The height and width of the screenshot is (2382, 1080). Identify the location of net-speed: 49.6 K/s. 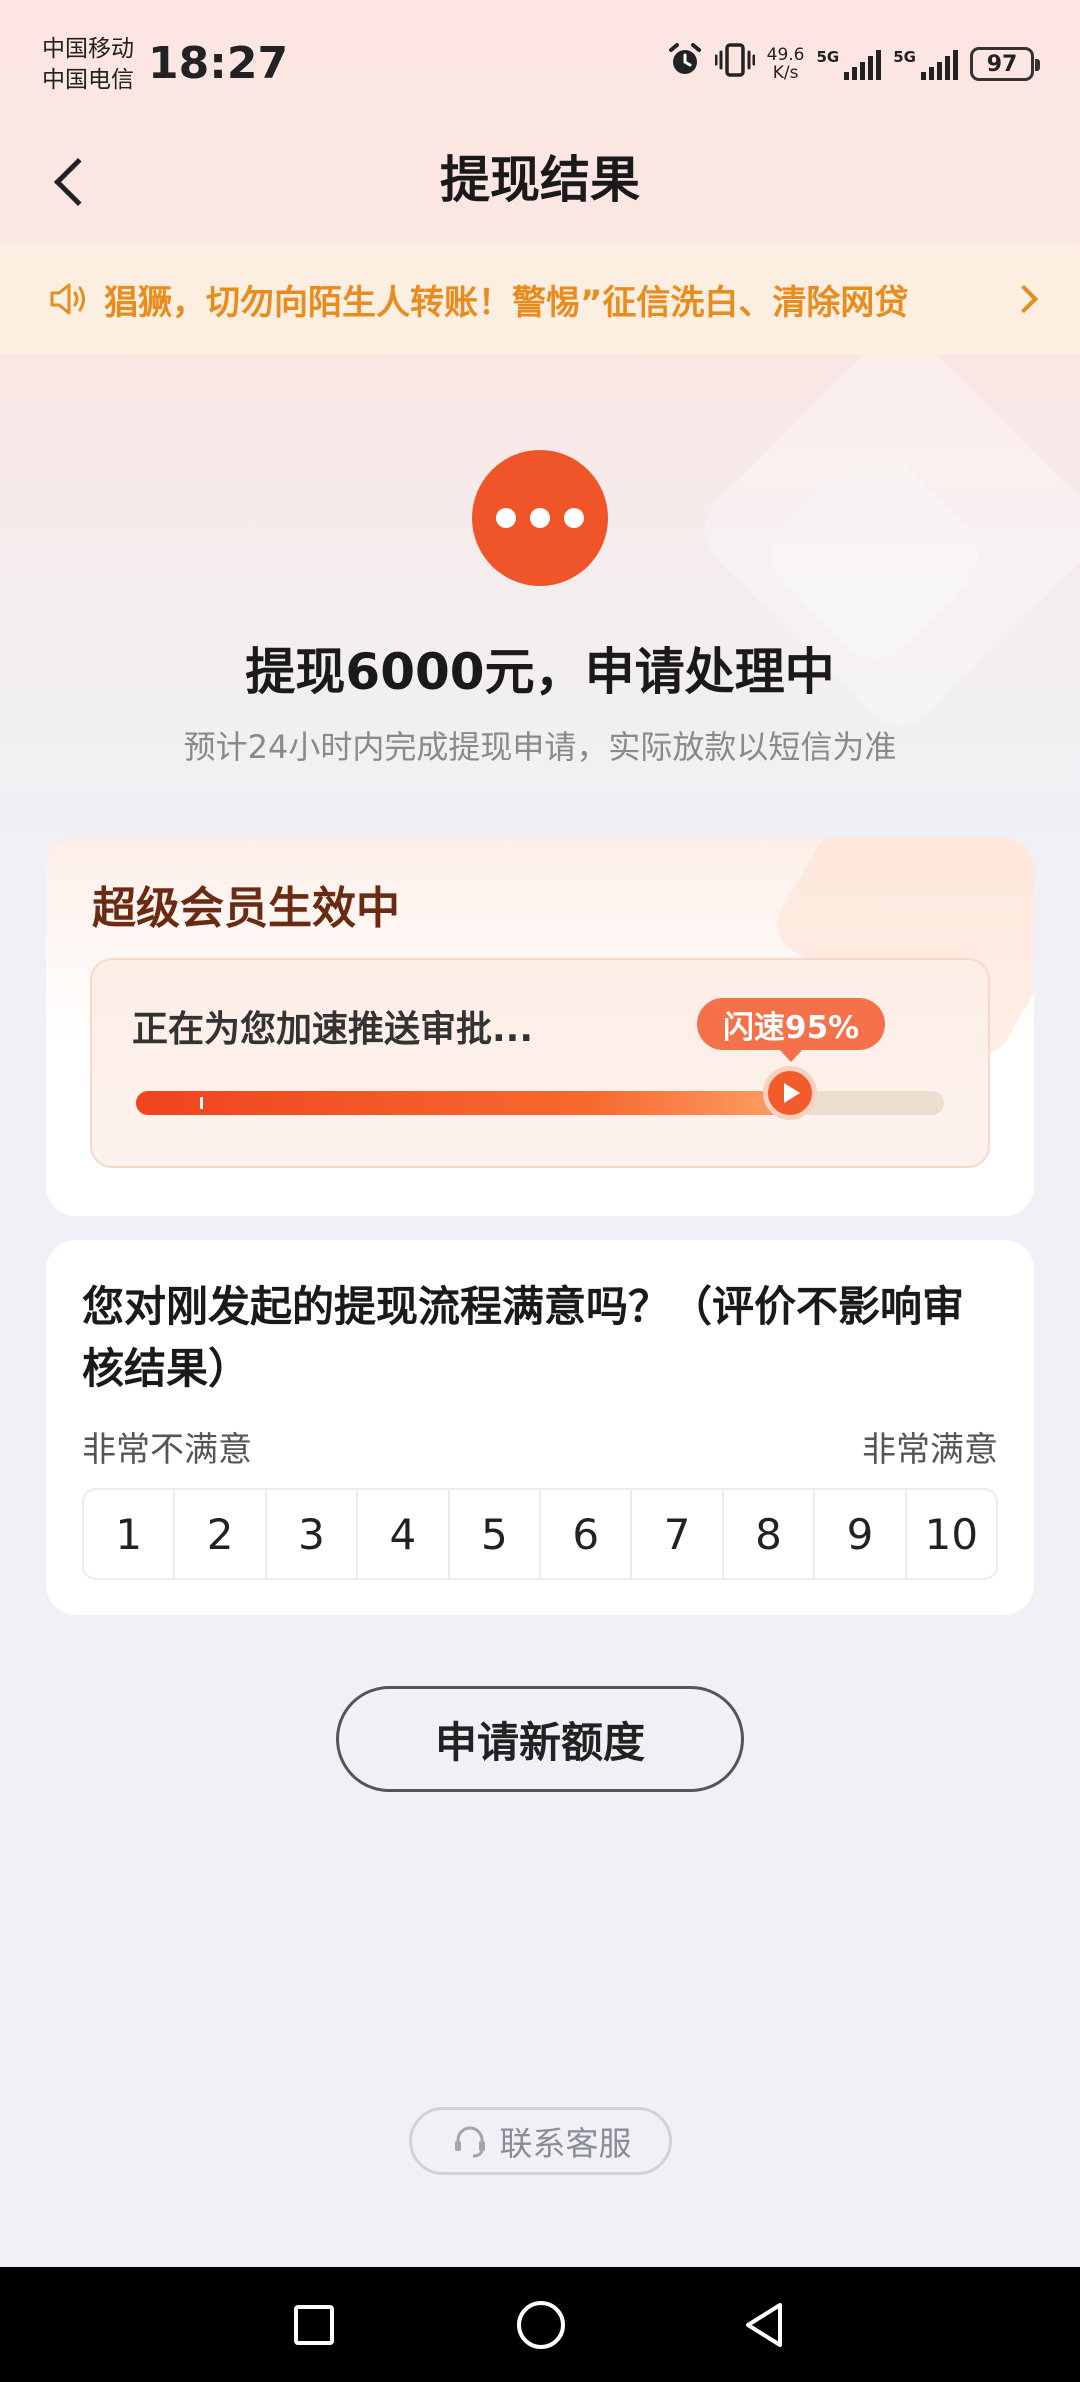
(786, 64).